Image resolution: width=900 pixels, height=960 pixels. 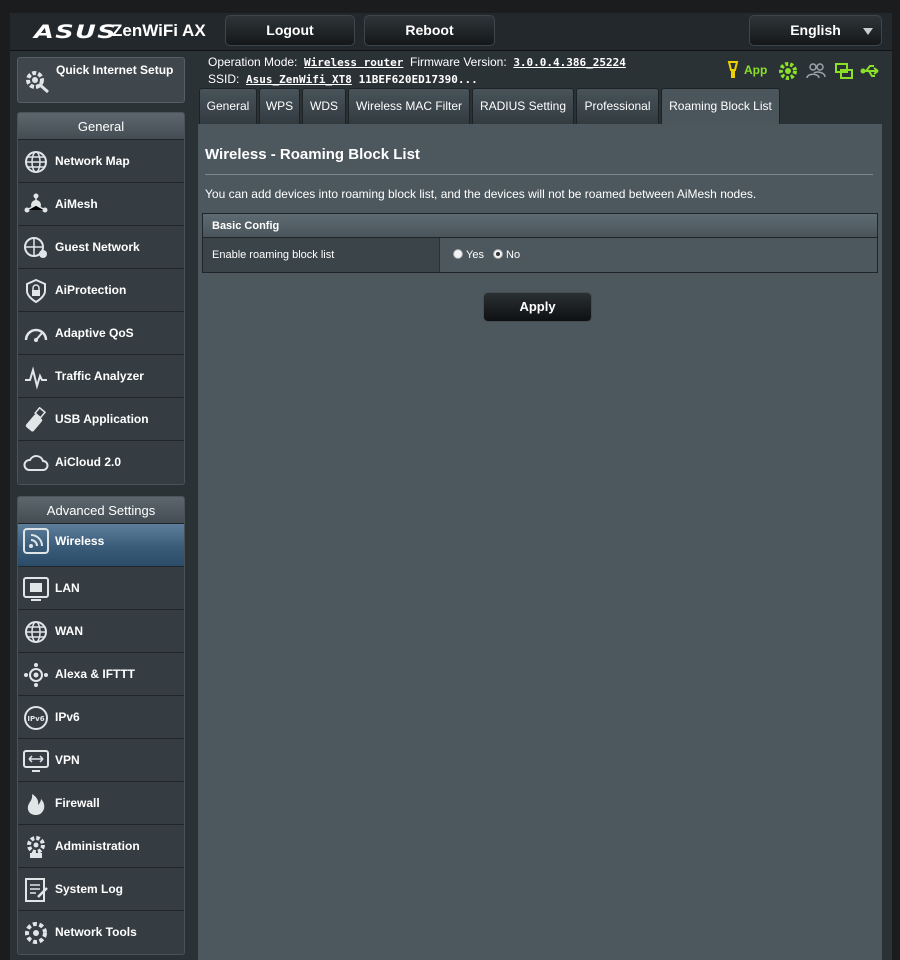 I want to click on sidebar-item-usb-application: USB Application, so click(x=101, y=419).